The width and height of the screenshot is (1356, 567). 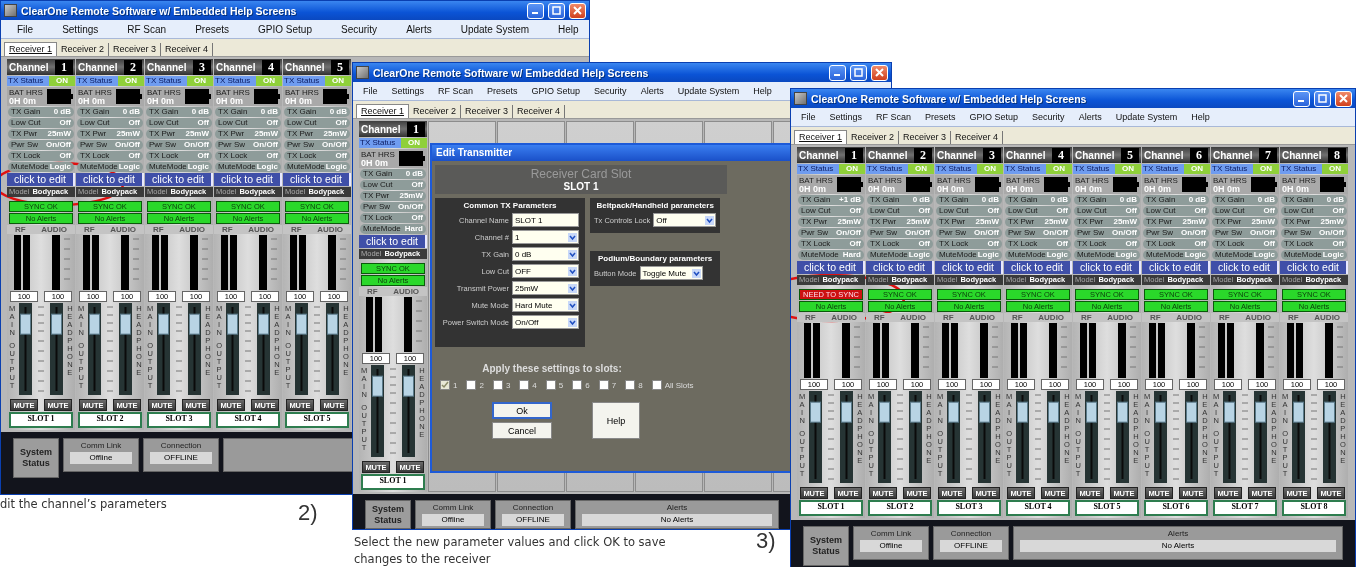 I want to click on tab: Receiver 2, so click(x=435, y=111).